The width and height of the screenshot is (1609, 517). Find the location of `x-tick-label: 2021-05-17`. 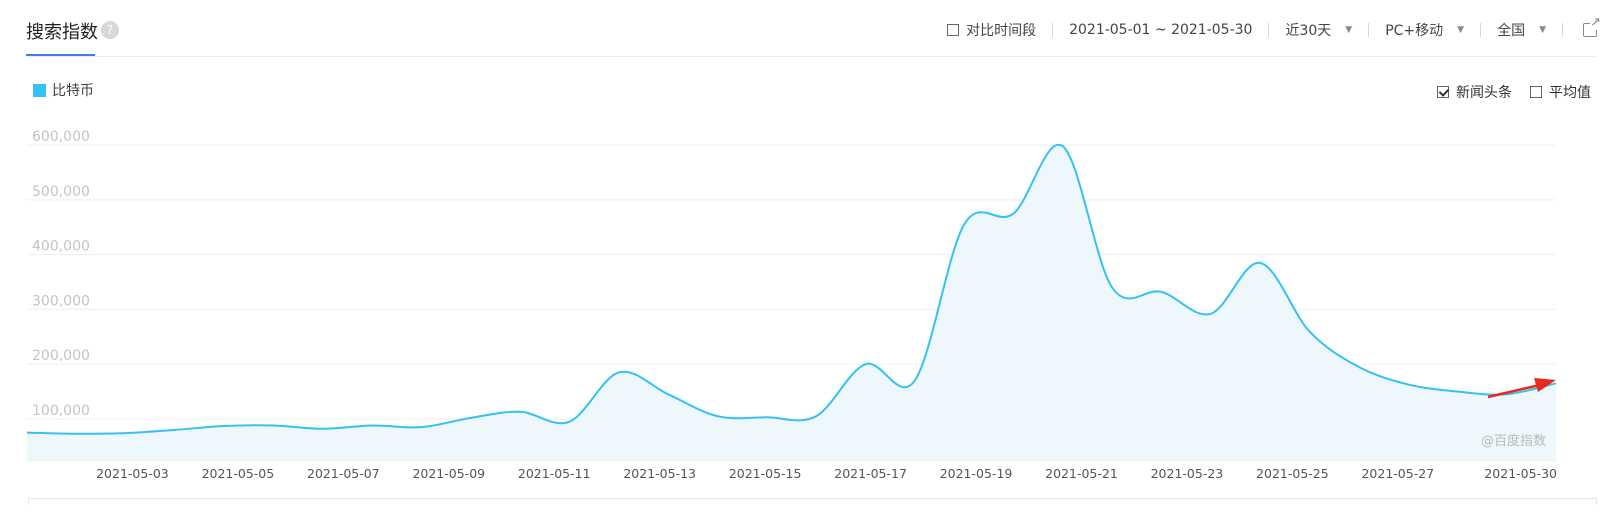

x-tick-label: 2021-05-17 is located at coordinates (870, 473).